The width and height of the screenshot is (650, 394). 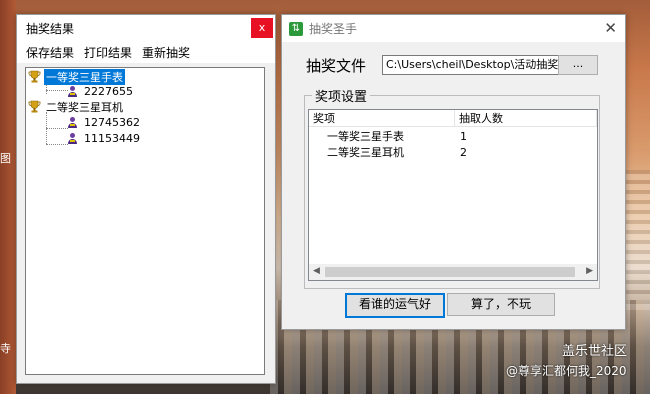 What do you see at coordinates (453, 28) in the screenshot?
I see `lottery-titlebar: ⇅ 抽奖圣手 ✕` at bounding box center [453, 28].